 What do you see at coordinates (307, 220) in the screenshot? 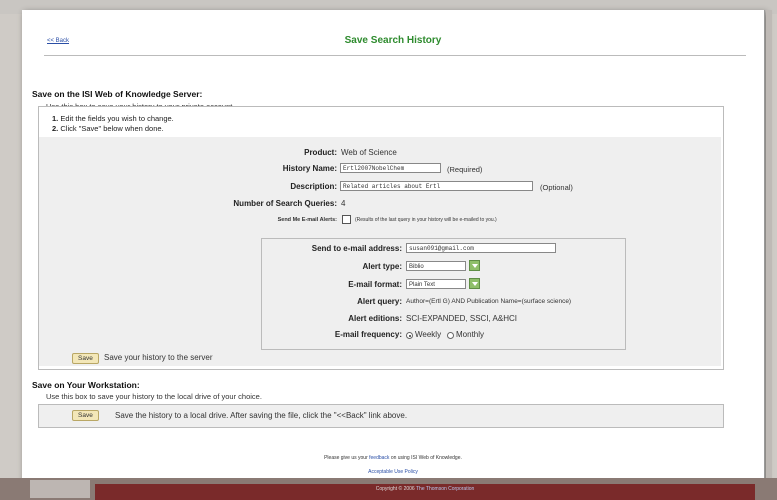
I see `email-alerts-label: Send Me E-mail Alerts:` at bounding box center [307, 220].